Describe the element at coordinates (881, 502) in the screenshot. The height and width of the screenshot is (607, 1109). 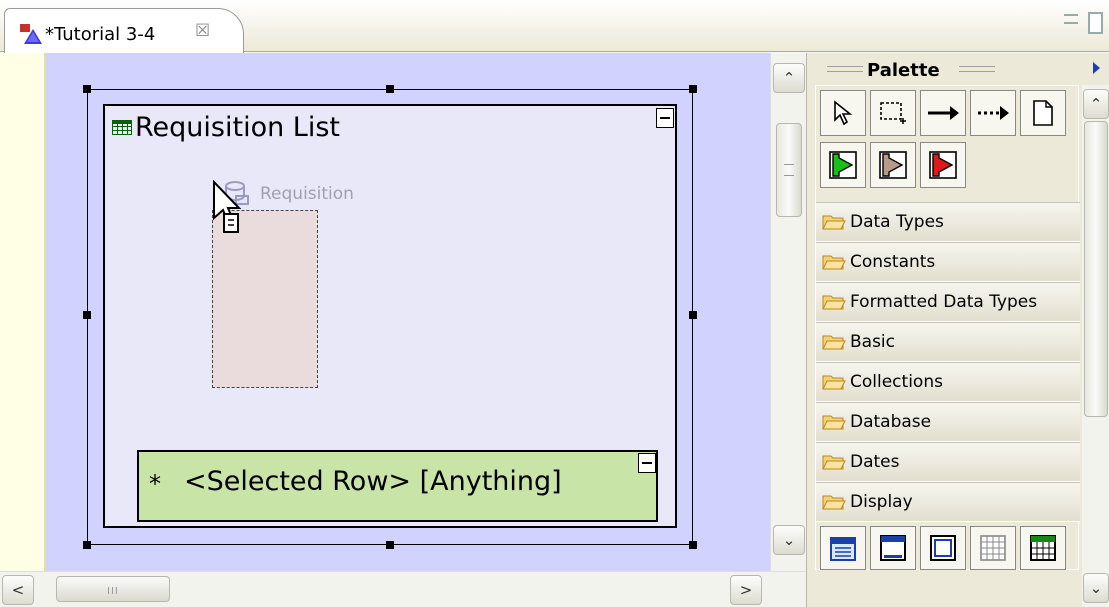
I see `drawer-label: Display` at that location.